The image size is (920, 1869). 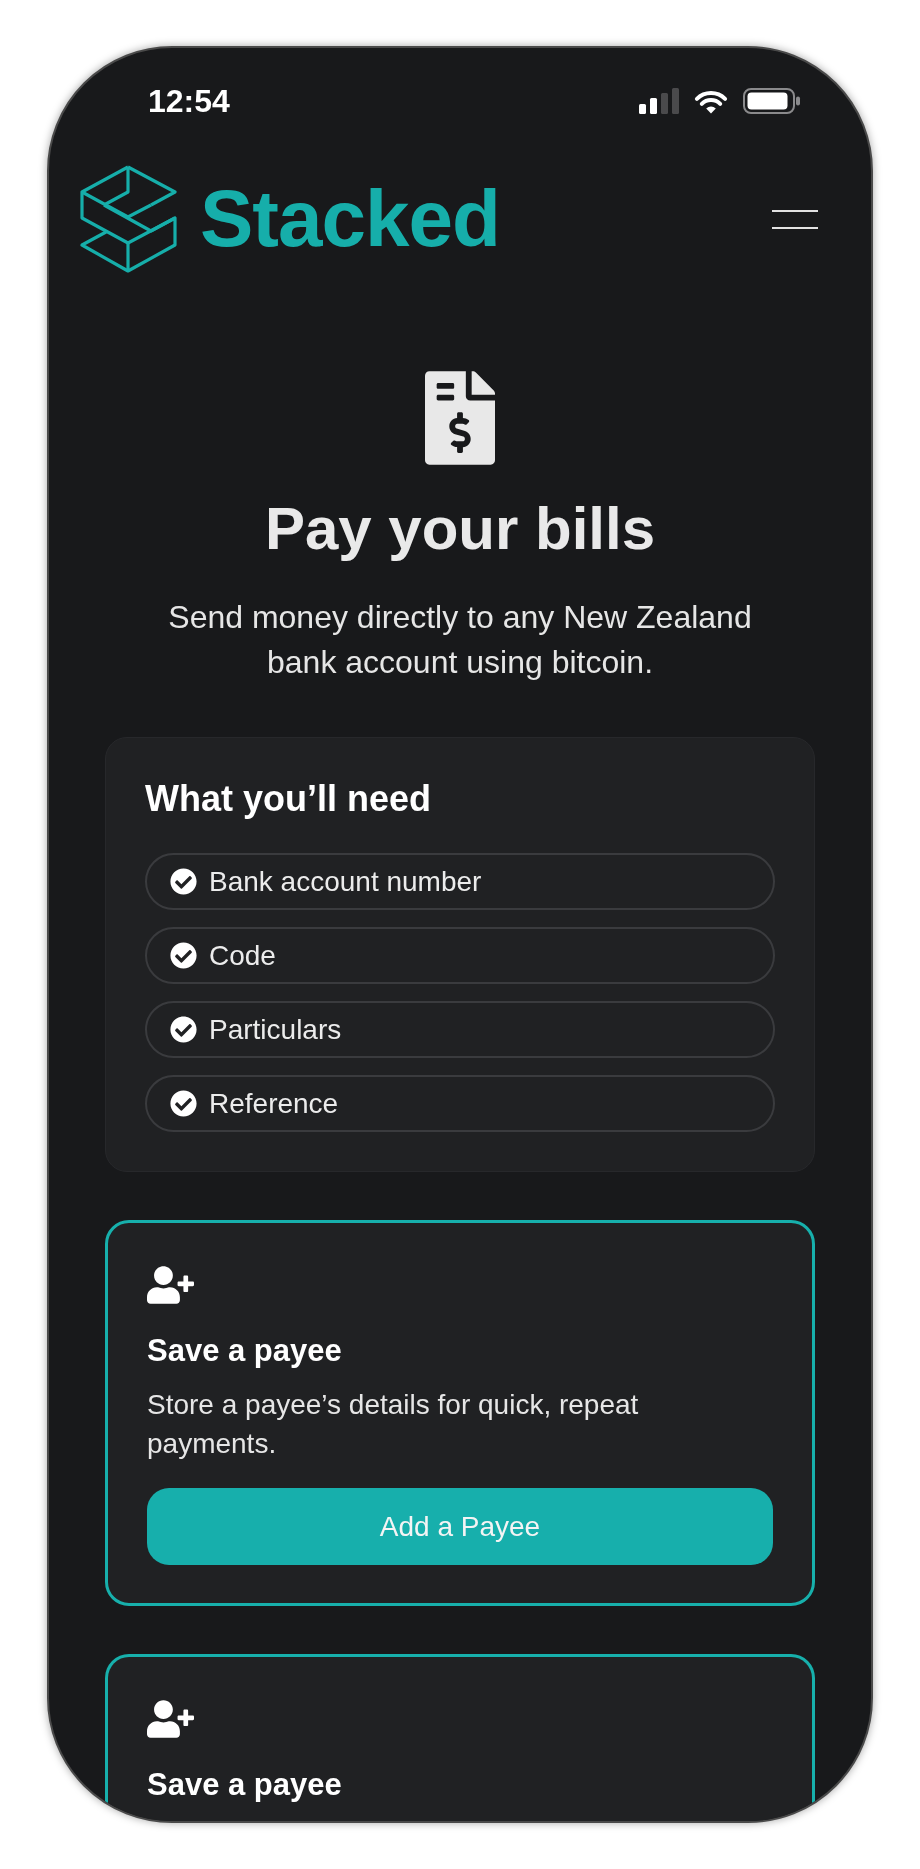 What do you see at coordinates (128, 219) in the screenshot?
I see `isometric-logo-icon` at bounding box center [128, 219].